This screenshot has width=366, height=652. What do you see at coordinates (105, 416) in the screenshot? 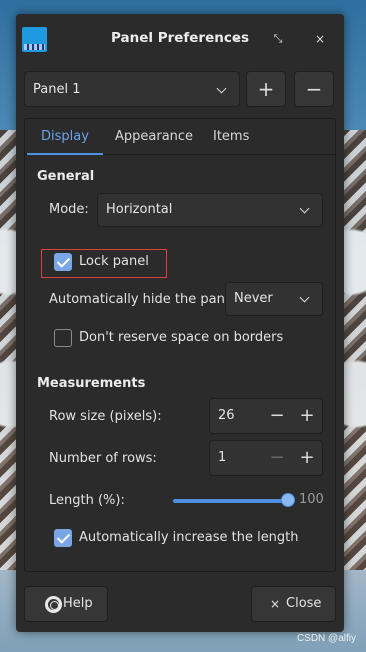
I see `row-size-label: Row size (pixels):` at bounding box center [105, 416].